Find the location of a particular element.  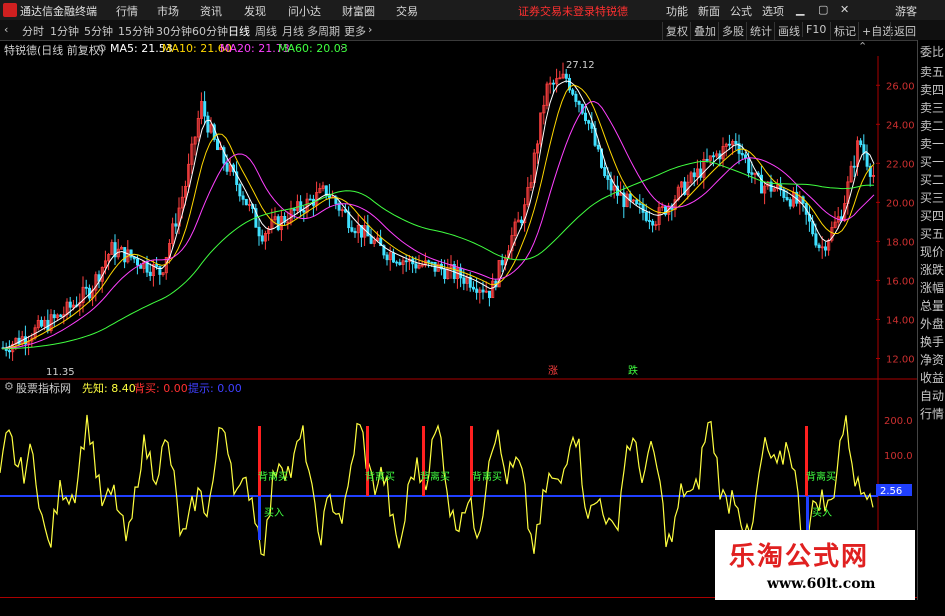

chevron-left-icon: ‹ is located at coordinates (6, 29).